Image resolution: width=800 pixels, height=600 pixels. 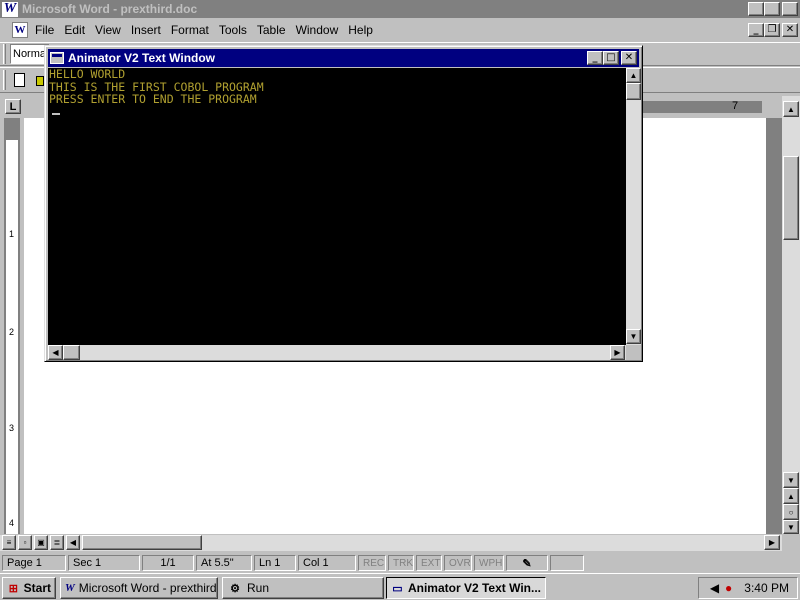 I want to click on console-line: HELLO WORLD, so click(x=87, y=74).